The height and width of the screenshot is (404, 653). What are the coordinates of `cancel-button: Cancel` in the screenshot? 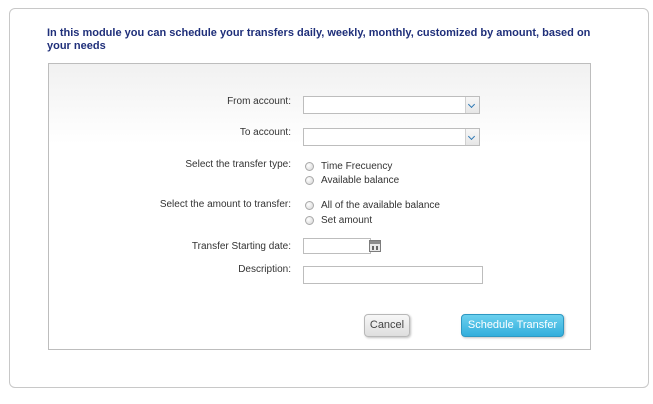 It's located at (387, 325).